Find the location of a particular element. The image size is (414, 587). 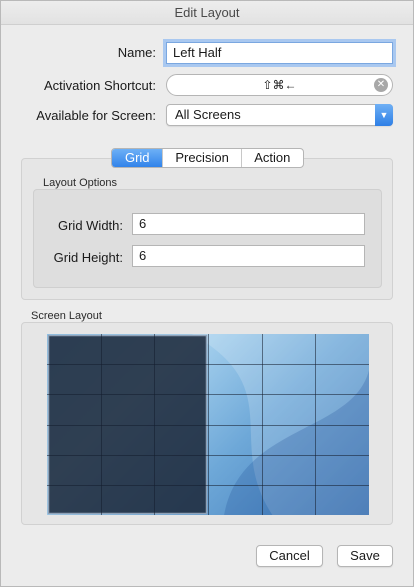

name-field: Left Half is located at coordinates (279, 53).